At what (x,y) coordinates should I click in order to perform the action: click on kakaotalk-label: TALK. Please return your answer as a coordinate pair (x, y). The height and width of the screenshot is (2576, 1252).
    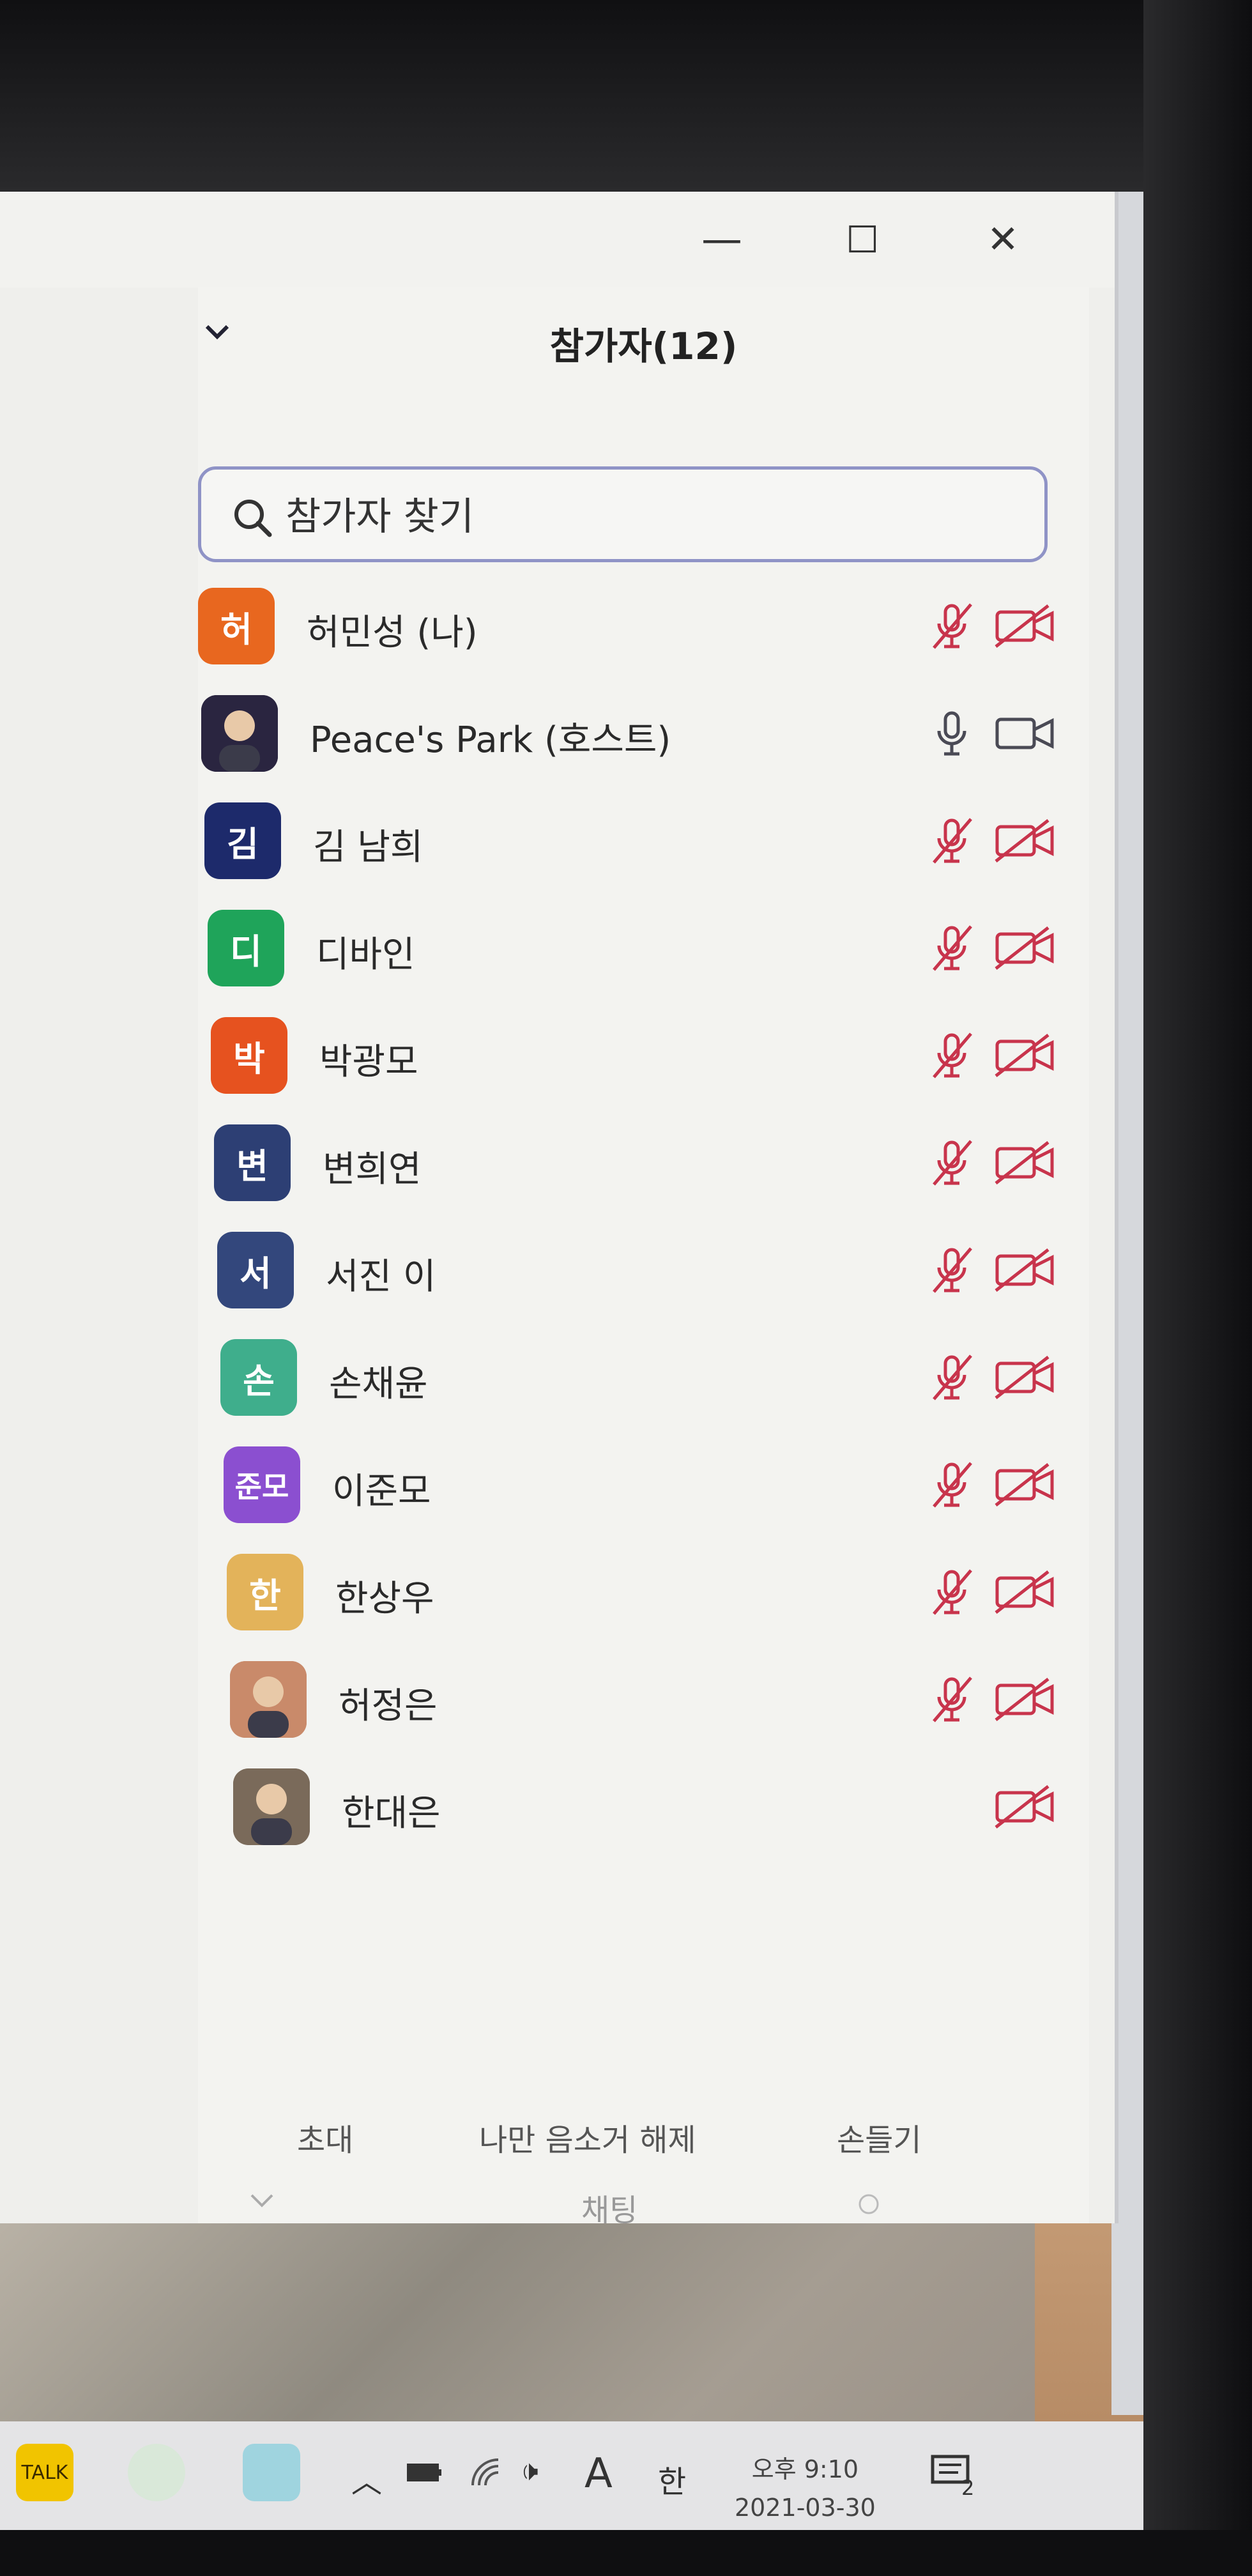
    Looking at the image, I should click on (44, 2472).